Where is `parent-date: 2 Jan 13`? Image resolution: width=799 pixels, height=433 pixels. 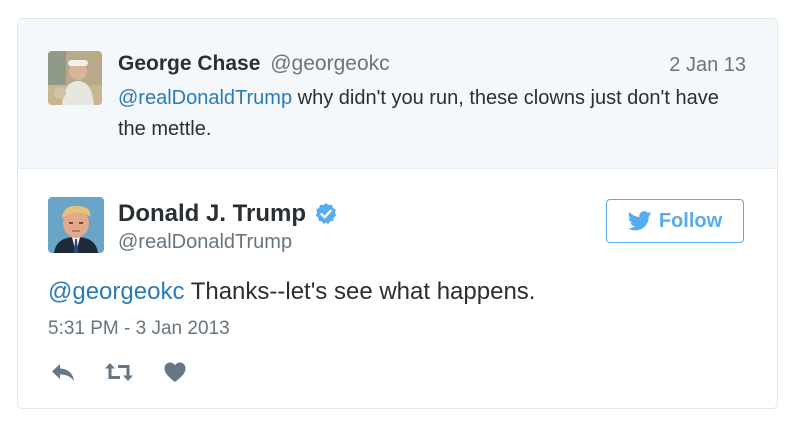
parent-date: 2 Jan 13 is located at coordinates (707, 65).